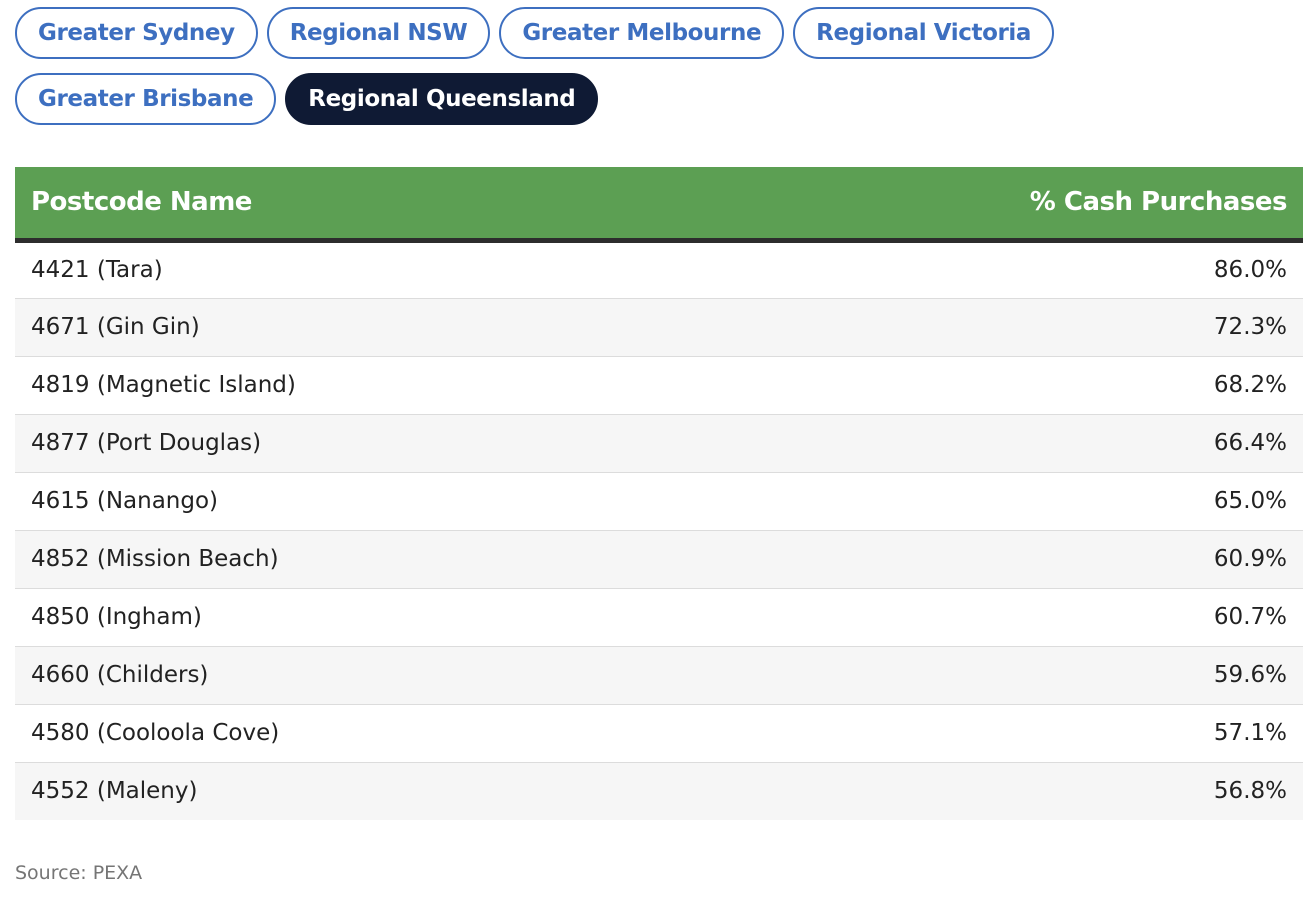 Image resolution: width=1312 pixels, height=910 pixels. I want to click on table-header: Postcode Name % Cash Purchases, so click(659, 205).